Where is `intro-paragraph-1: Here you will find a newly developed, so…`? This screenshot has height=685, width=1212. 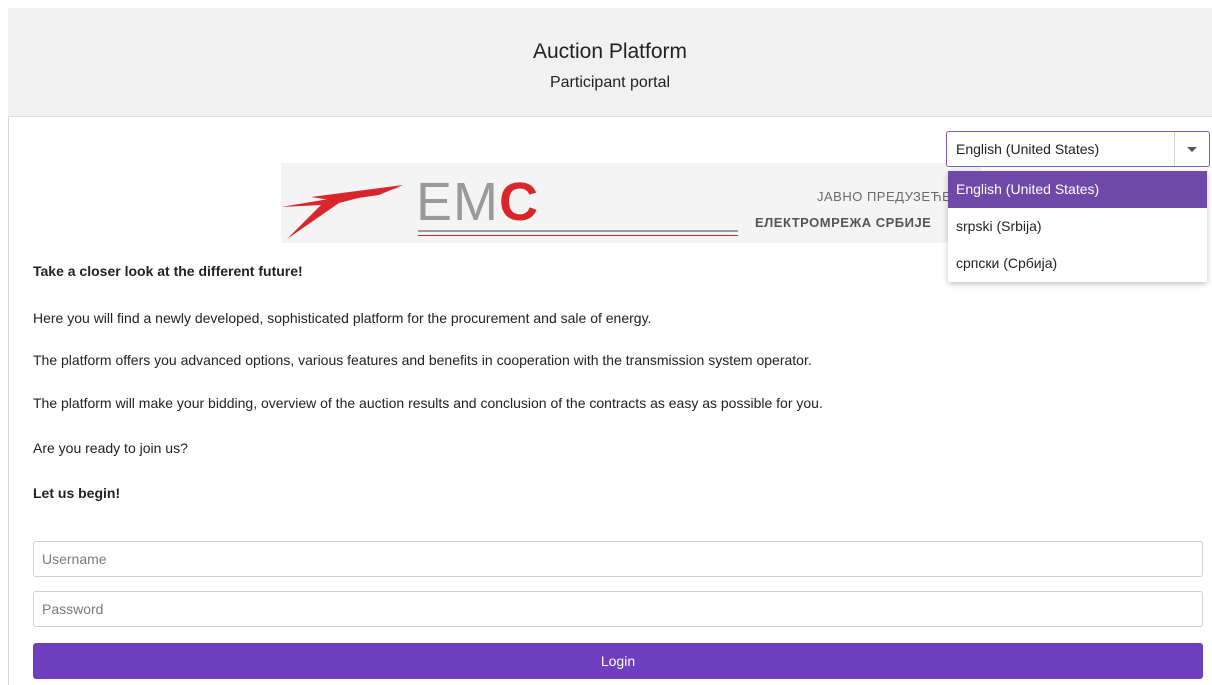
intro-paragraph-1: Here you will find a newly developed, so… is located at coordinates (342, 318).